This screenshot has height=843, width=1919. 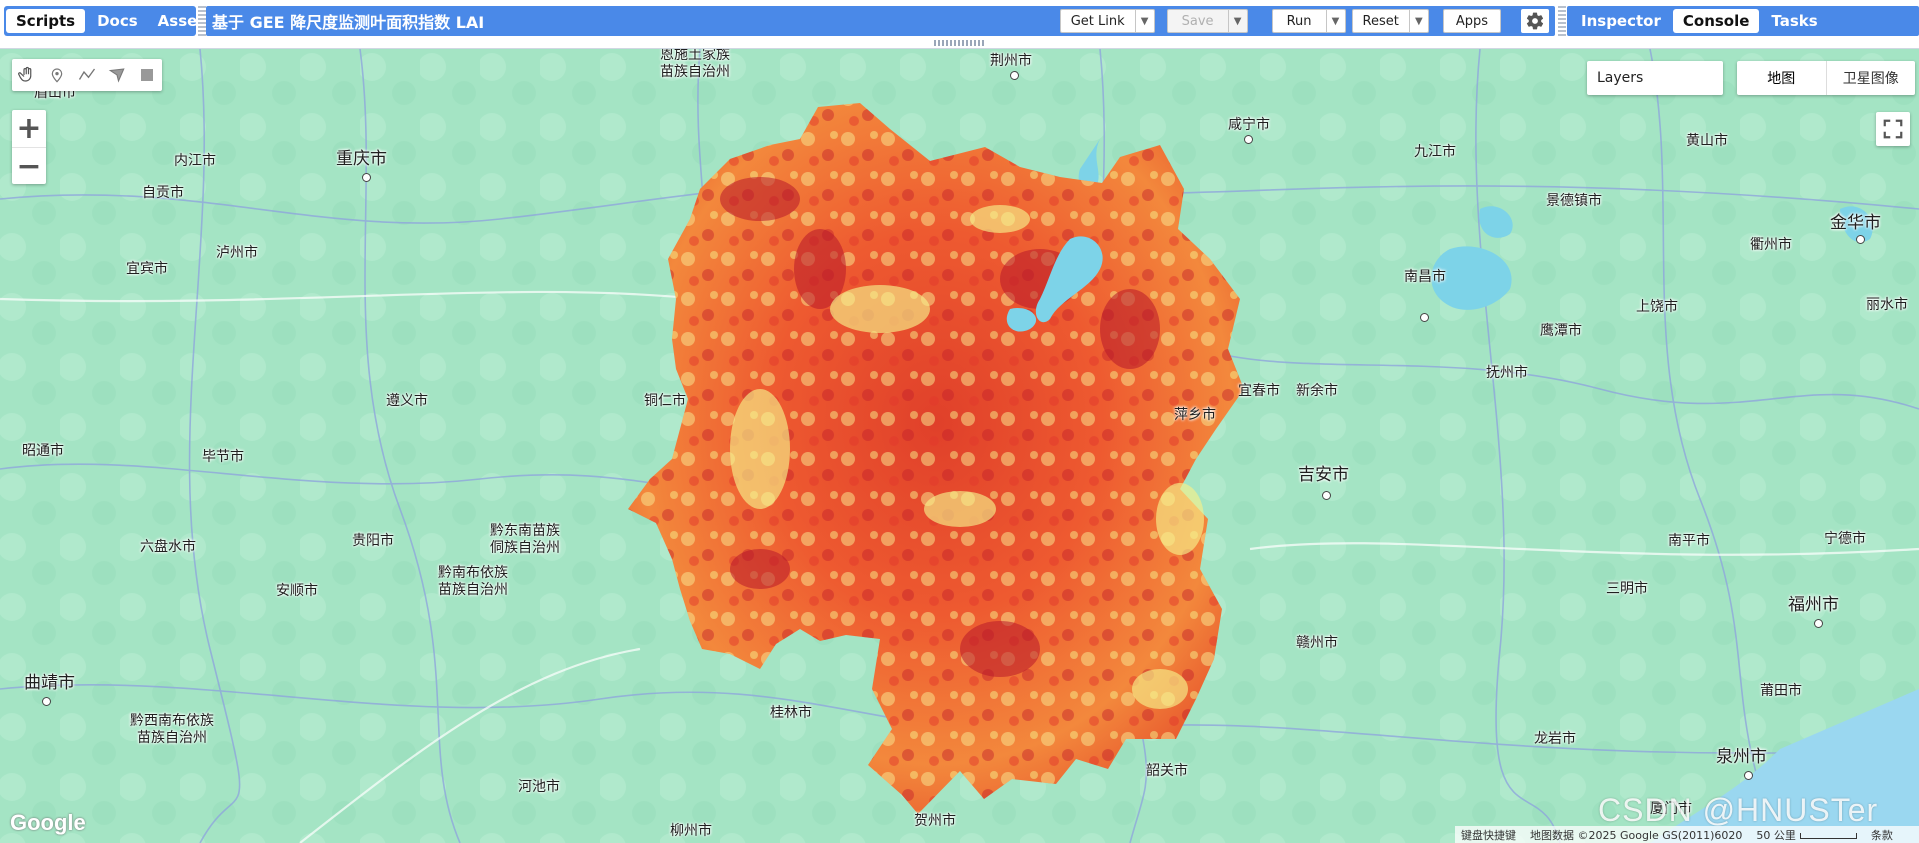 I want to click on keyboard-shortcuts-link: 键盘快捷键, so click(x=1488, y=835).